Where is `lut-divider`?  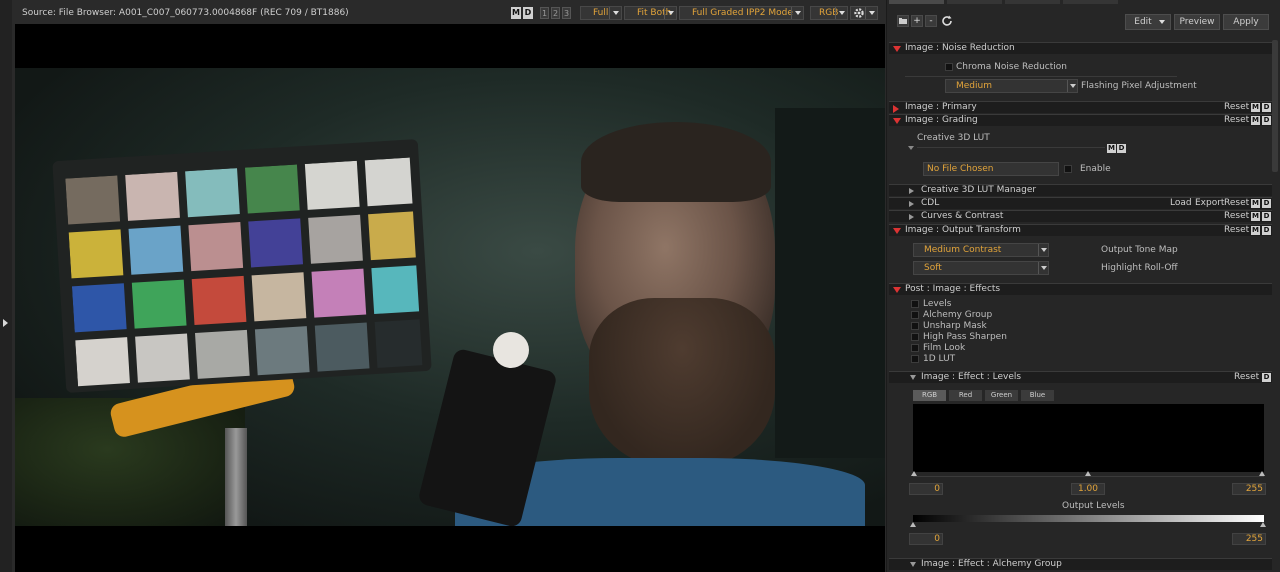 lut-divider is located at coordinates (1011, 147).